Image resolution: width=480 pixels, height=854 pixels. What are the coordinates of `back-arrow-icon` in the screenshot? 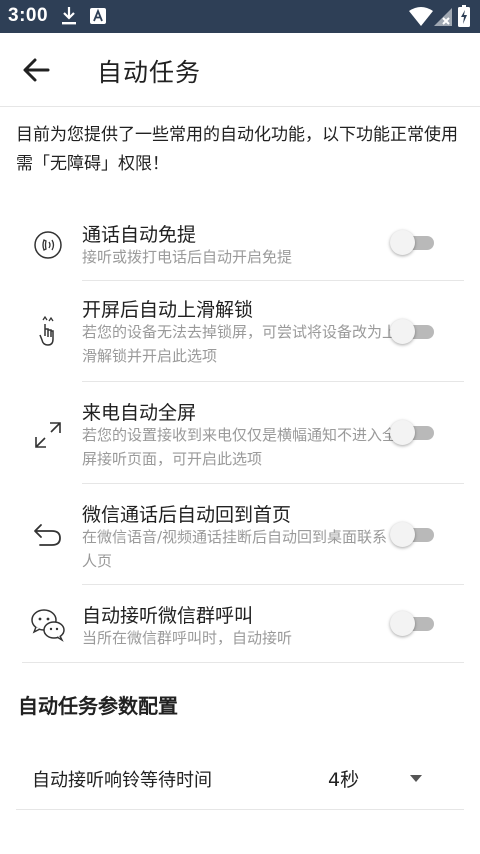 It's located at (37, 70).